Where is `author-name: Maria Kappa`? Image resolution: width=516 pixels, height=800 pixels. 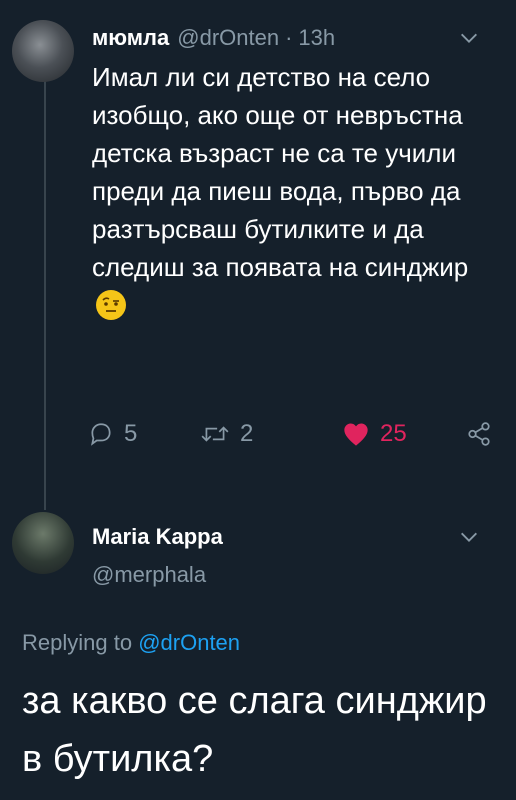 author-name: Maria Kappa is located at coordinates (157, 537).